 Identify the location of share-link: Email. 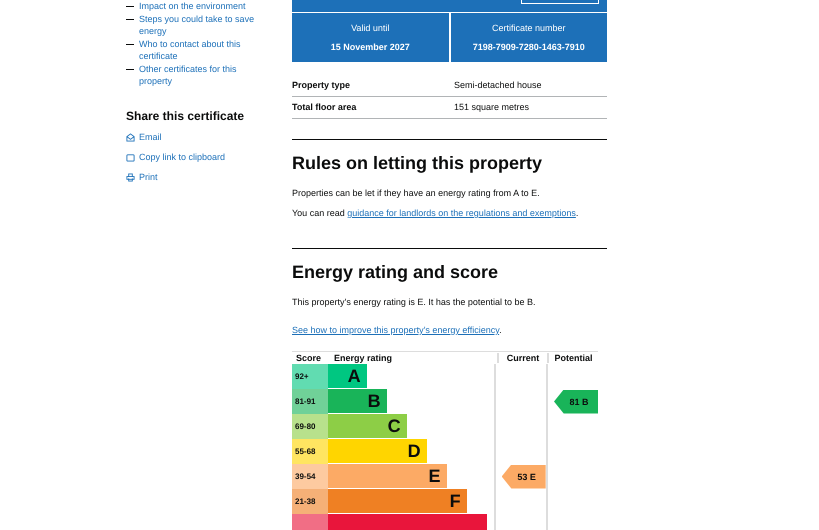
(209, 137).